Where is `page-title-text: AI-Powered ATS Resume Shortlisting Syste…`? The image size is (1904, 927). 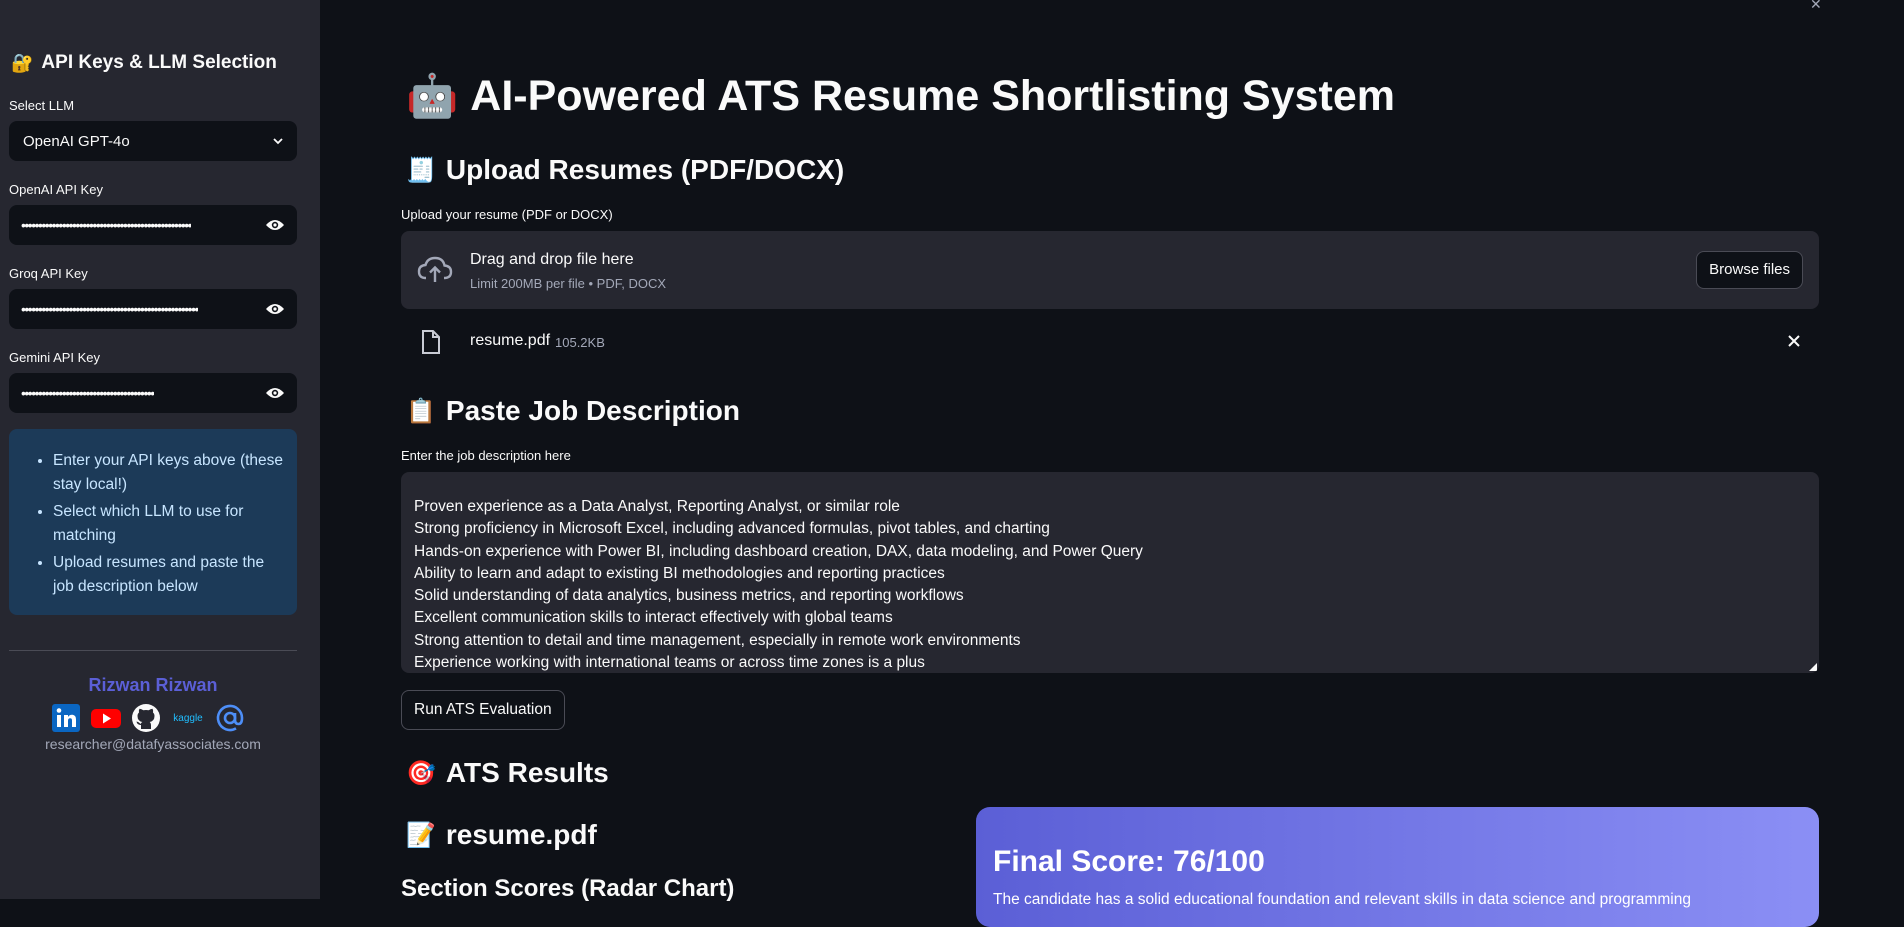
page-title-text: AI-Powered ATS Resume Shortlisting Syste… is located at coordinates (932, 96).